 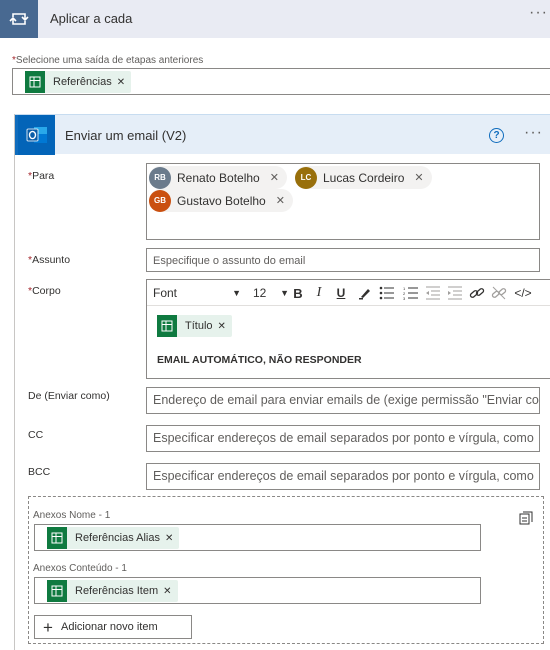 I want to click on recipient-chip: LC Lucas Cordeiro ✕, so click(x=363, y=177).